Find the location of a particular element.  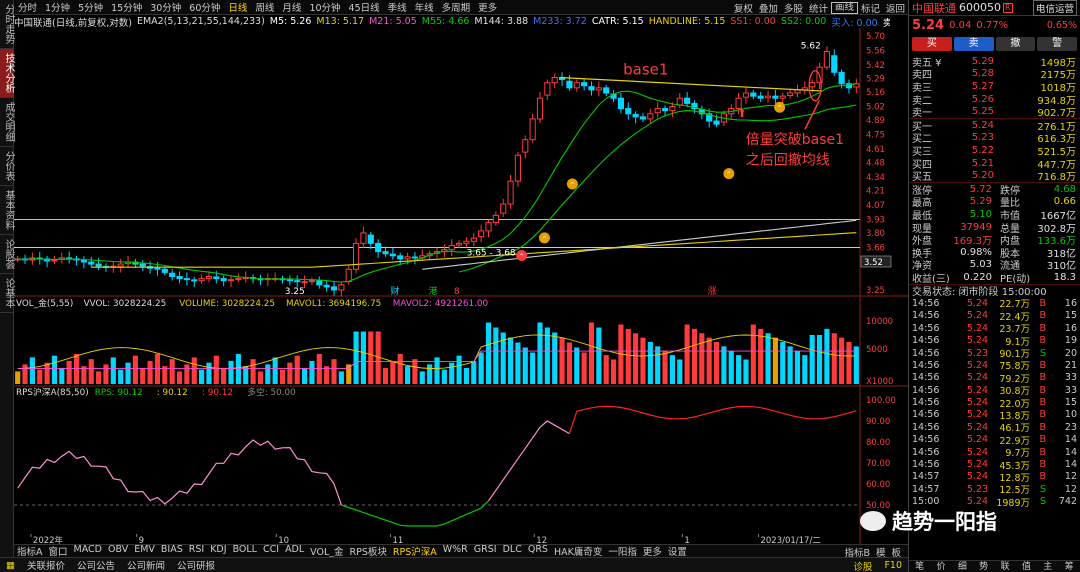

tick-price: 5.24 is located at coordinates (977, 440).